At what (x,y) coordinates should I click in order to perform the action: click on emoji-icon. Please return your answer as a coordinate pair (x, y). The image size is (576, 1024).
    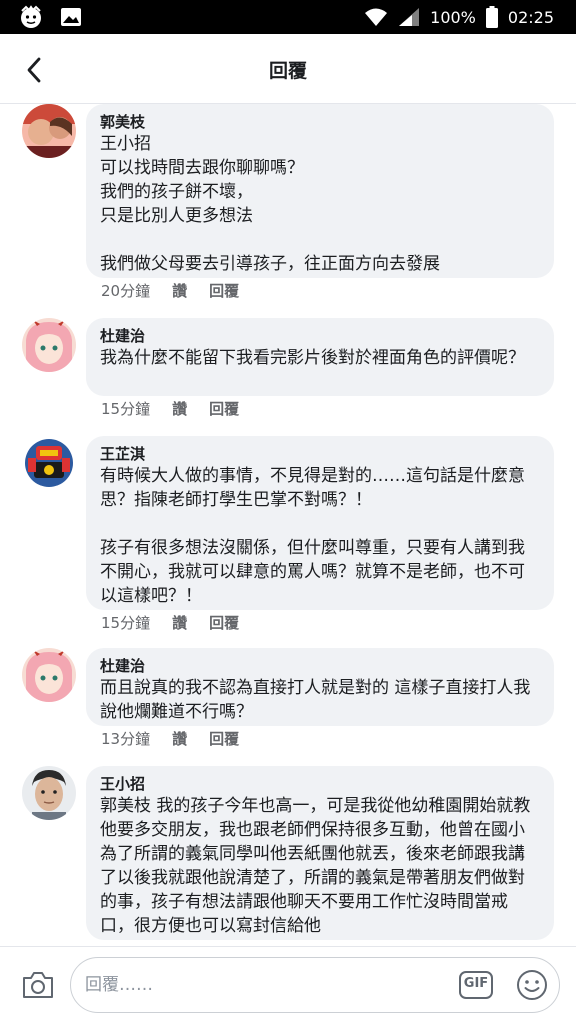
    Looking at the image, I should click on (532, 985).